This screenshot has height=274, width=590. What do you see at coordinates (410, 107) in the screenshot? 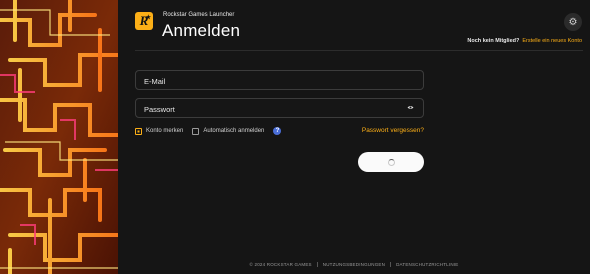
I see `eye-icon` at bounding box center [410, 107].